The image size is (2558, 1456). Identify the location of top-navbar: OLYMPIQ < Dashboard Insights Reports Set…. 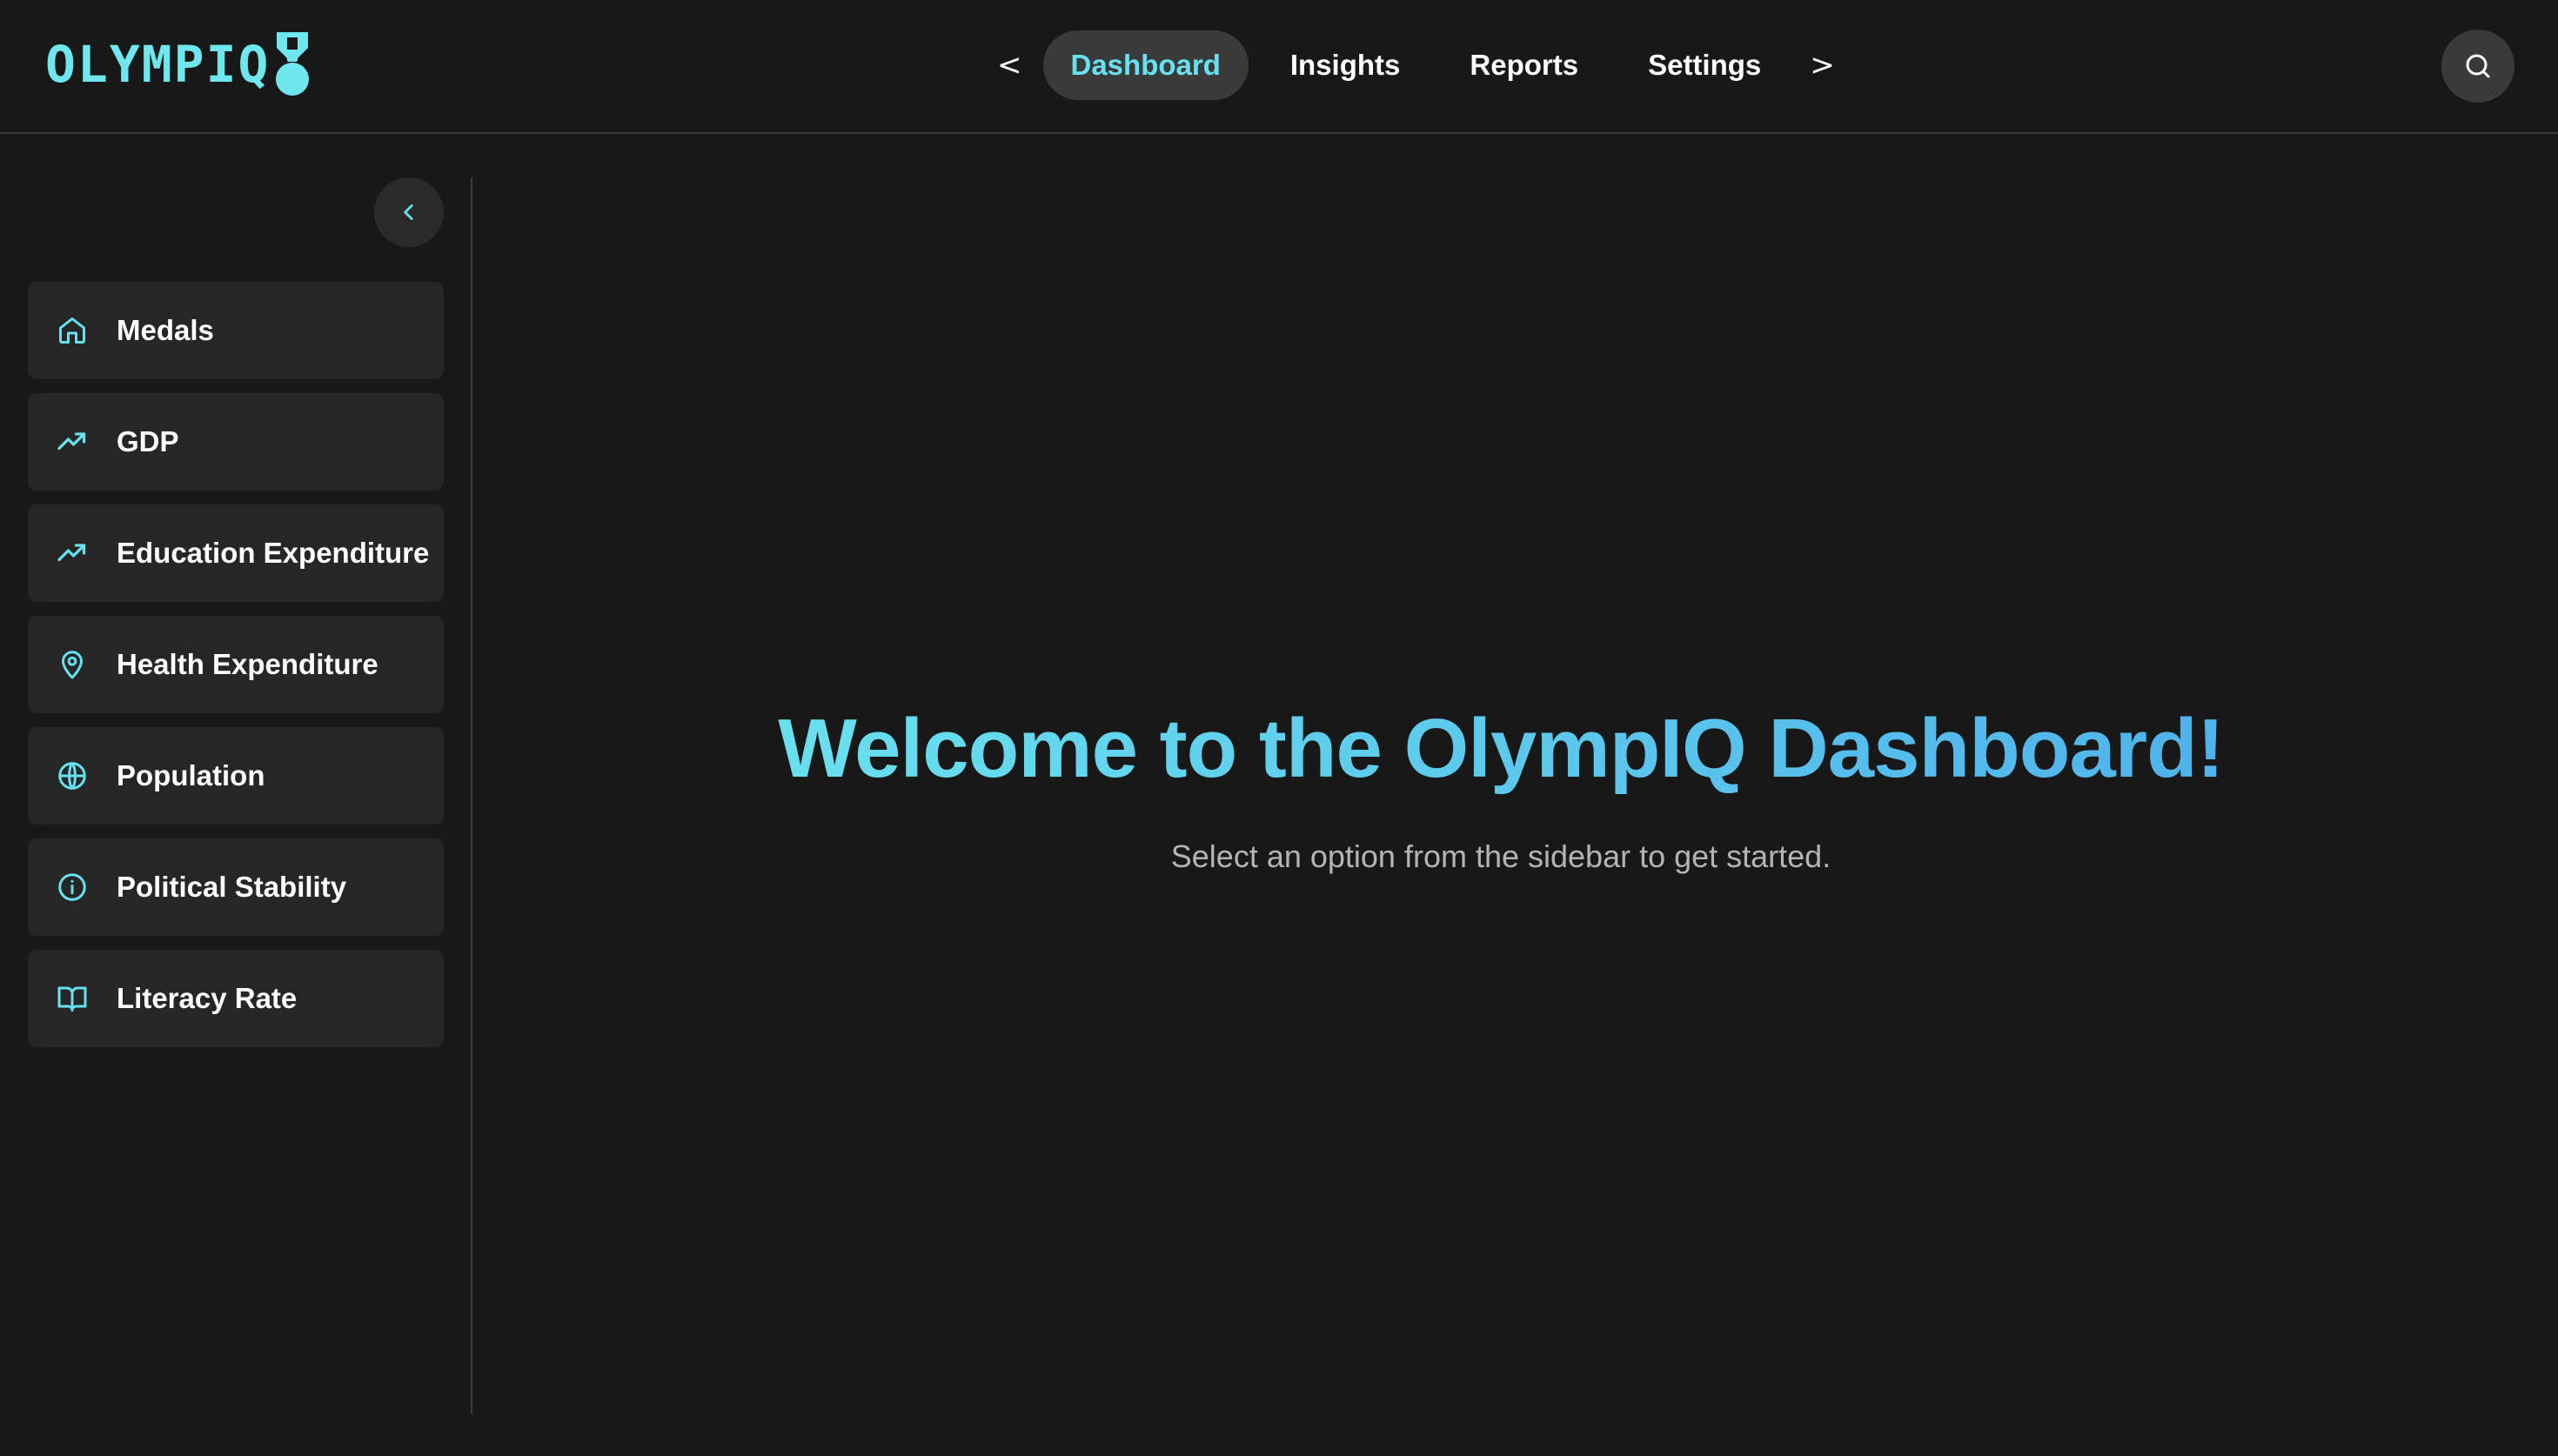
(1279, 67).